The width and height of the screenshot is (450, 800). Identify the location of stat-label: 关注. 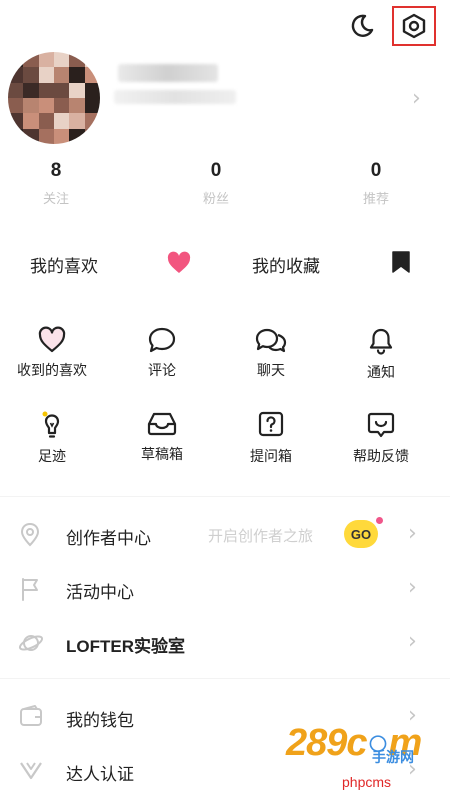
(55, 199).